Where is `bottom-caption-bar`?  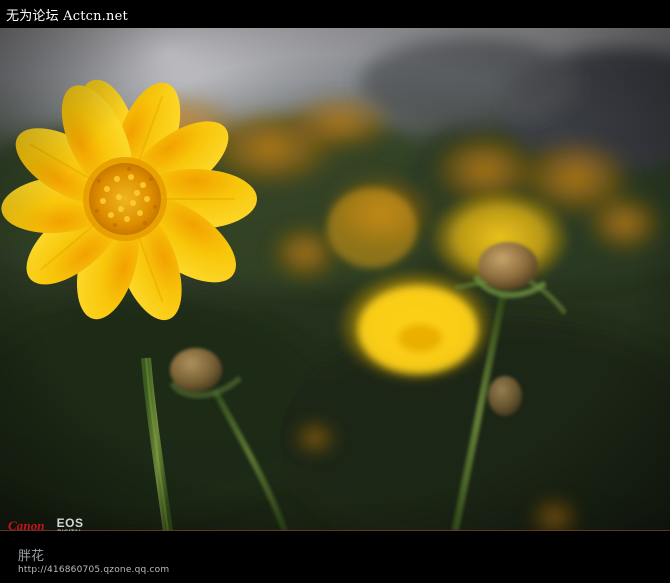 bottom-caption-bar is located at coordinates (335, 557).